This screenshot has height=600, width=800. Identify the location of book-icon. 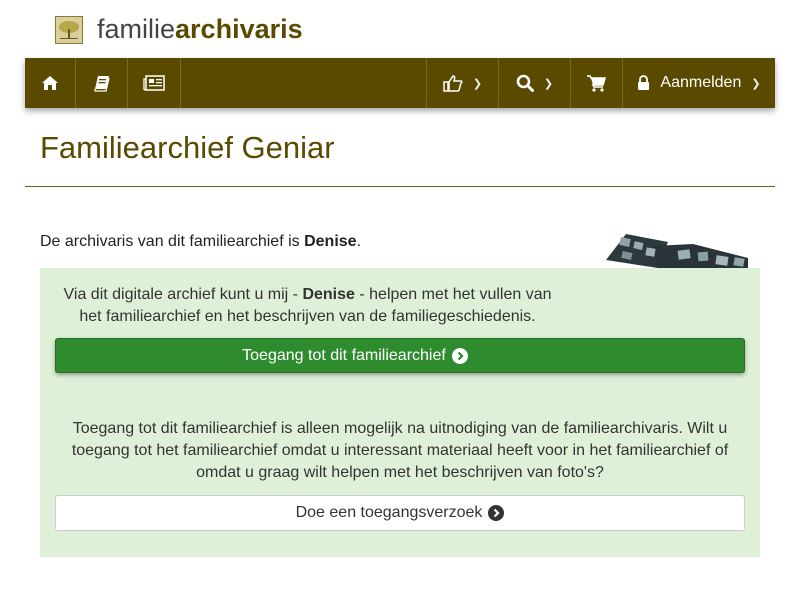
(101, 83).